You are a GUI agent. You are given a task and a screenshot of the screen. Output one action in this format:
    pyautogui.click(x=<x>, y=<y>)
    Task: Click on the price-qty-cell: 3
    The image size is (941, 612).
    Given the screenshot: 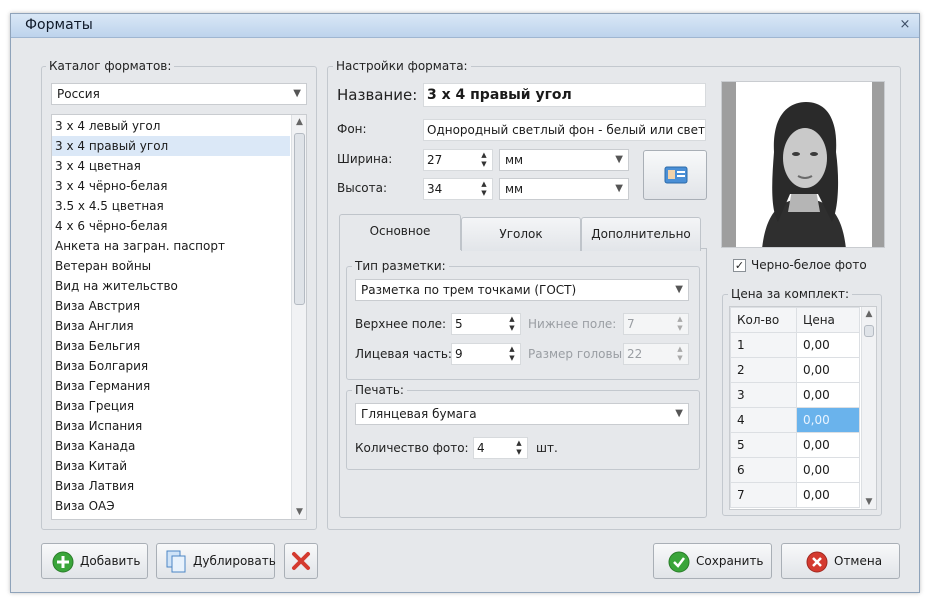 What is the action you would take?
    pyautogui.click(x=763, y=395)
    